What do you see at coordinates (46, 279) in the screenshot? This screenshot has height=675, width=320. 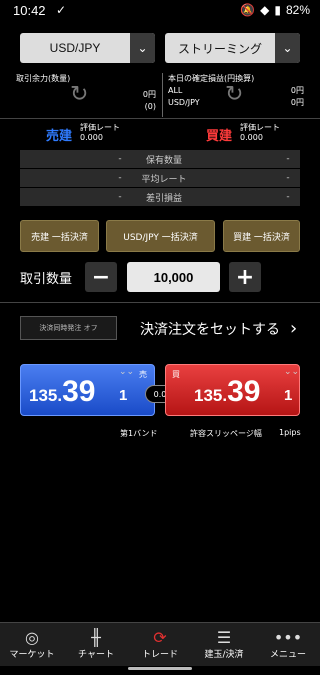 I see `quantity-label: 取引数量` at bounding box center [46, 279].